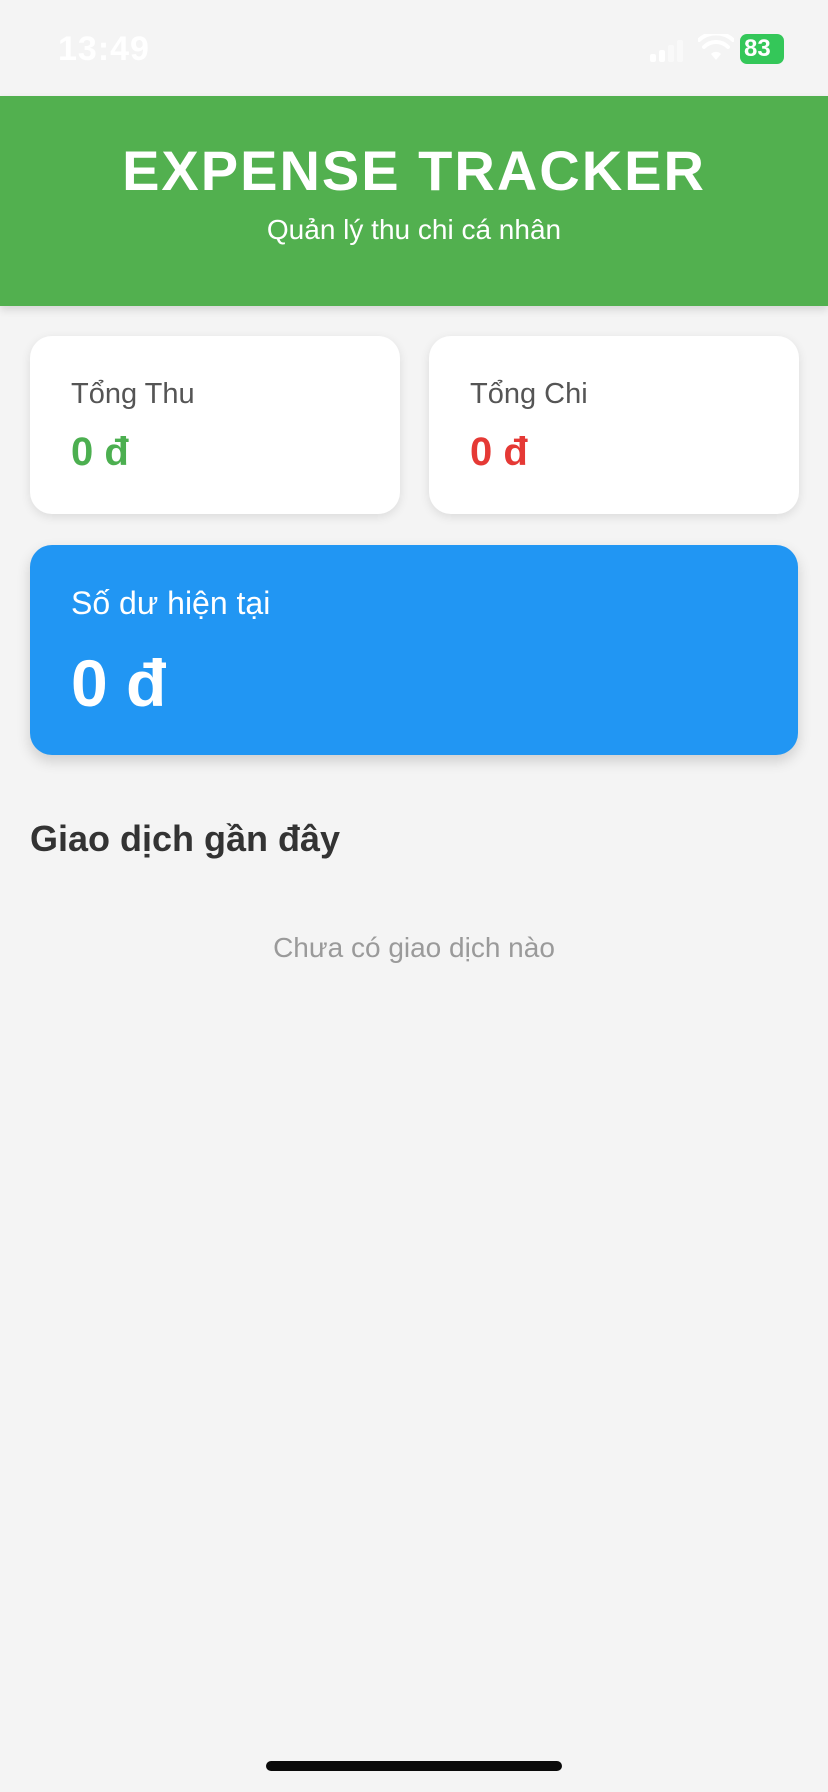 This screenshot has width=828, height=1792. I want to click on wifi-icon, so click(716, 47).